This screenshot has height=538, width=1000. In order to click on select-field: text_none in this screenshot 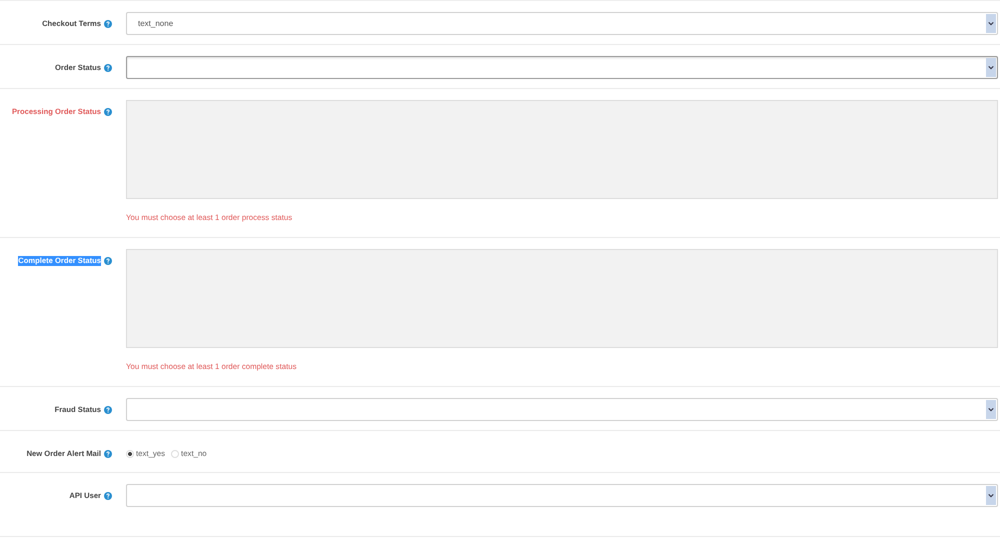, I will do `click(562, 23)`.